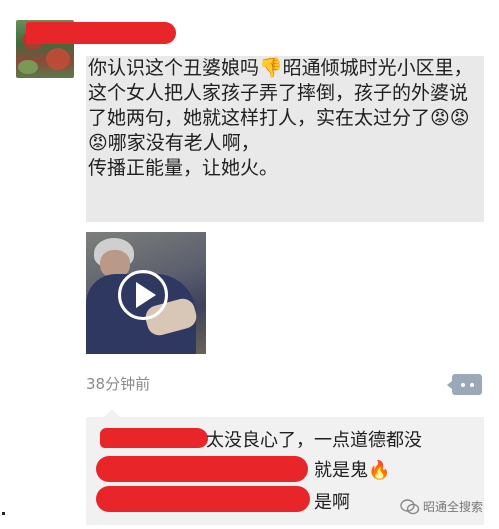 The image size is (499, 529). I want to click on poster-name-redaction, so click(101, 33).